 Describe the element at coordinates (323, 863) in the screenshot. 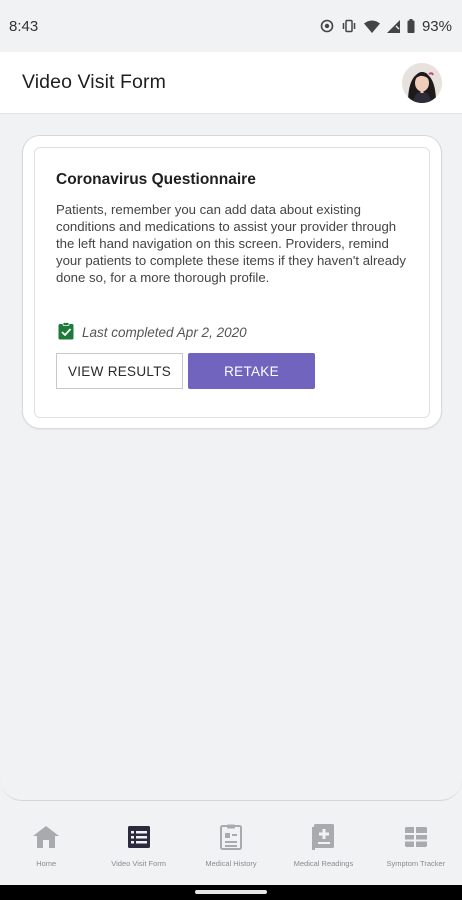

I see `nav-label-medical-readings: Medical Readings` at that location.